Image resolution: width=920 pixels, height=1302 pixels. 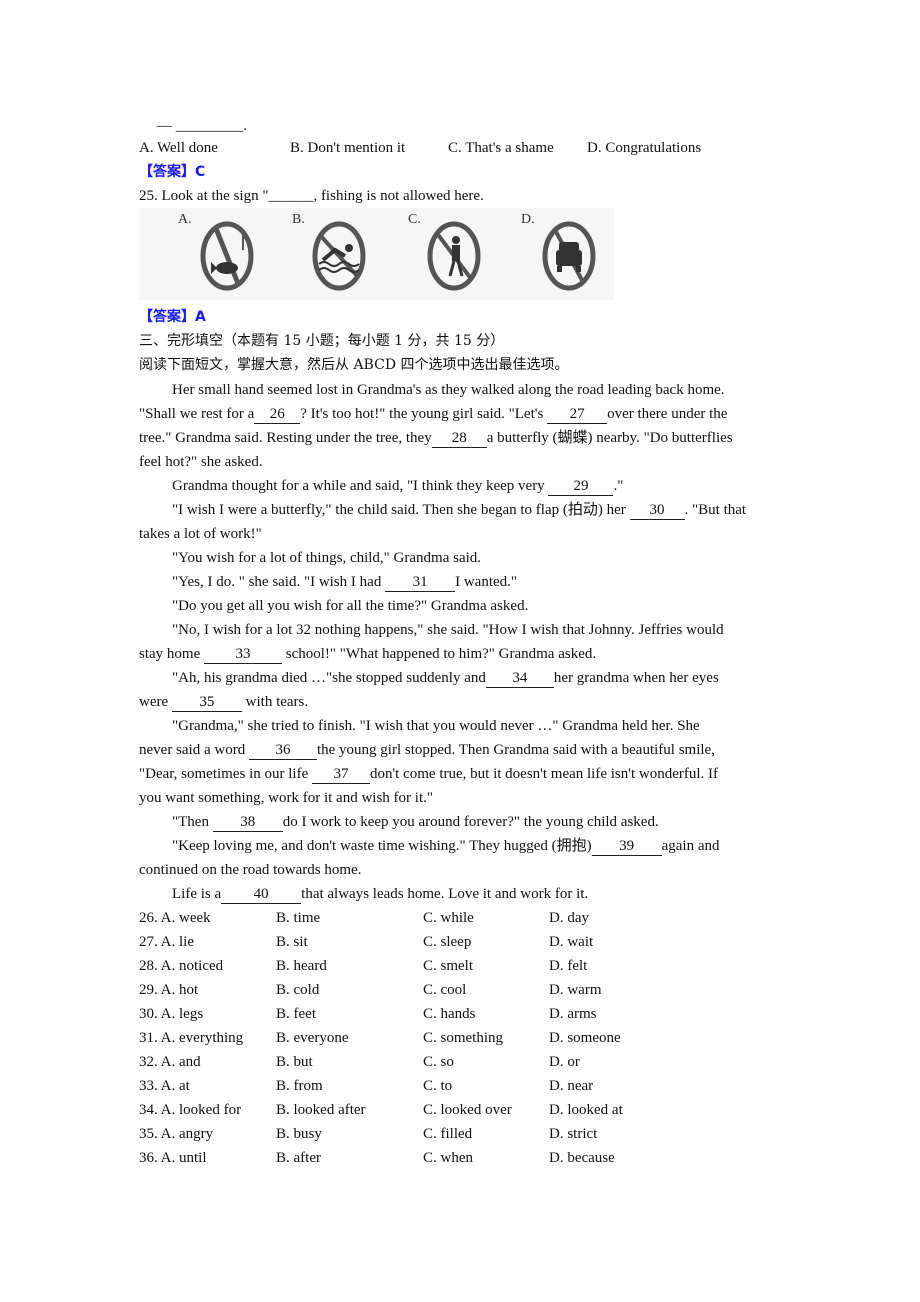 I want to click on blank-36: 36, so click(x=282, y=751).